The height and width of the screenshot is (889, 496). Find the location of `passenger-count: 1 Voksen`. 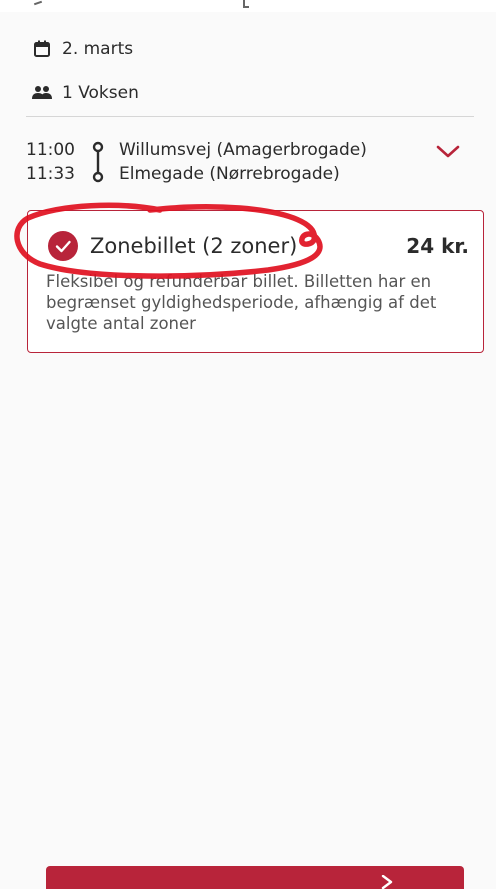

passenger-count: 1 Voksen is located at coordinates (100, 93).